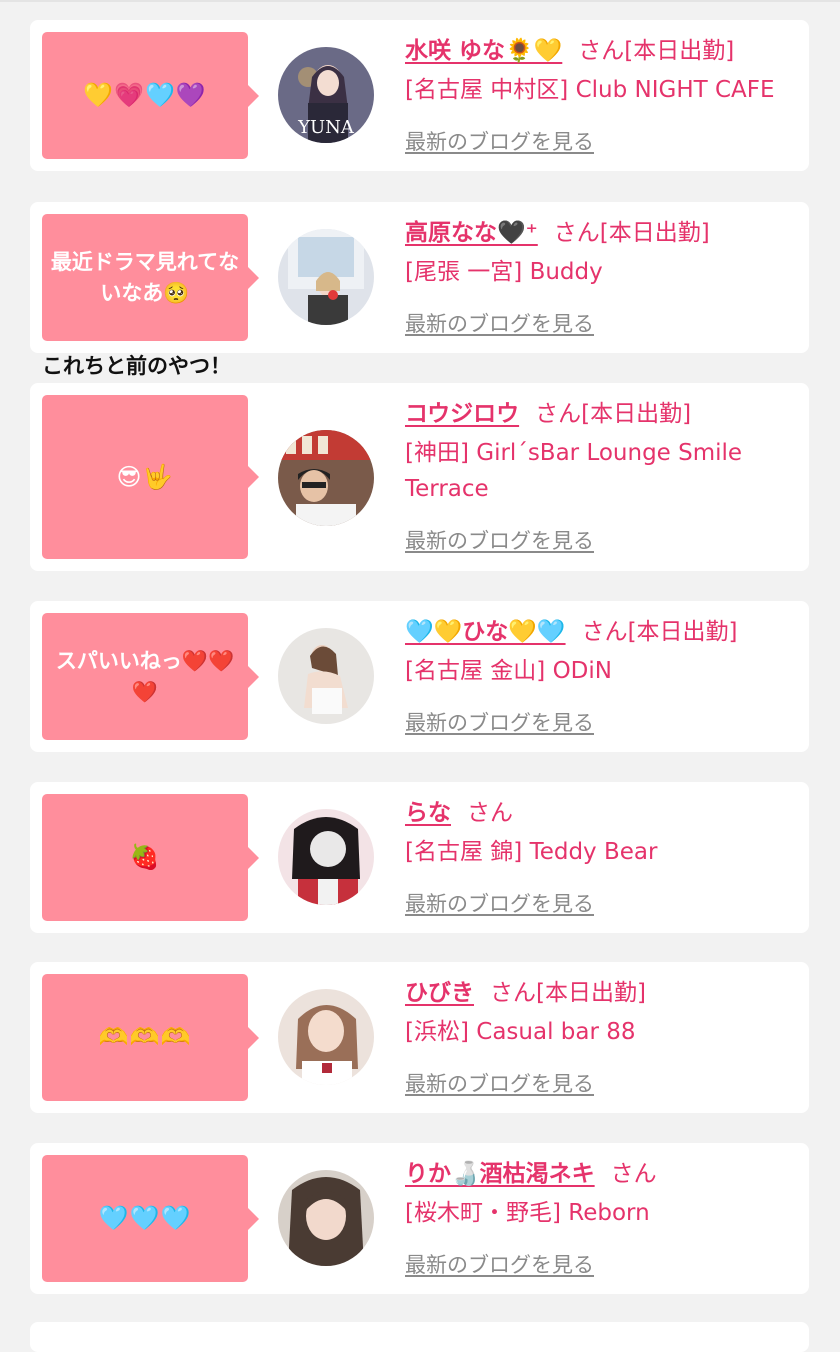  Describe the element at coordinates (420, 1) in the screenshot. I see `top-divider` at that location.